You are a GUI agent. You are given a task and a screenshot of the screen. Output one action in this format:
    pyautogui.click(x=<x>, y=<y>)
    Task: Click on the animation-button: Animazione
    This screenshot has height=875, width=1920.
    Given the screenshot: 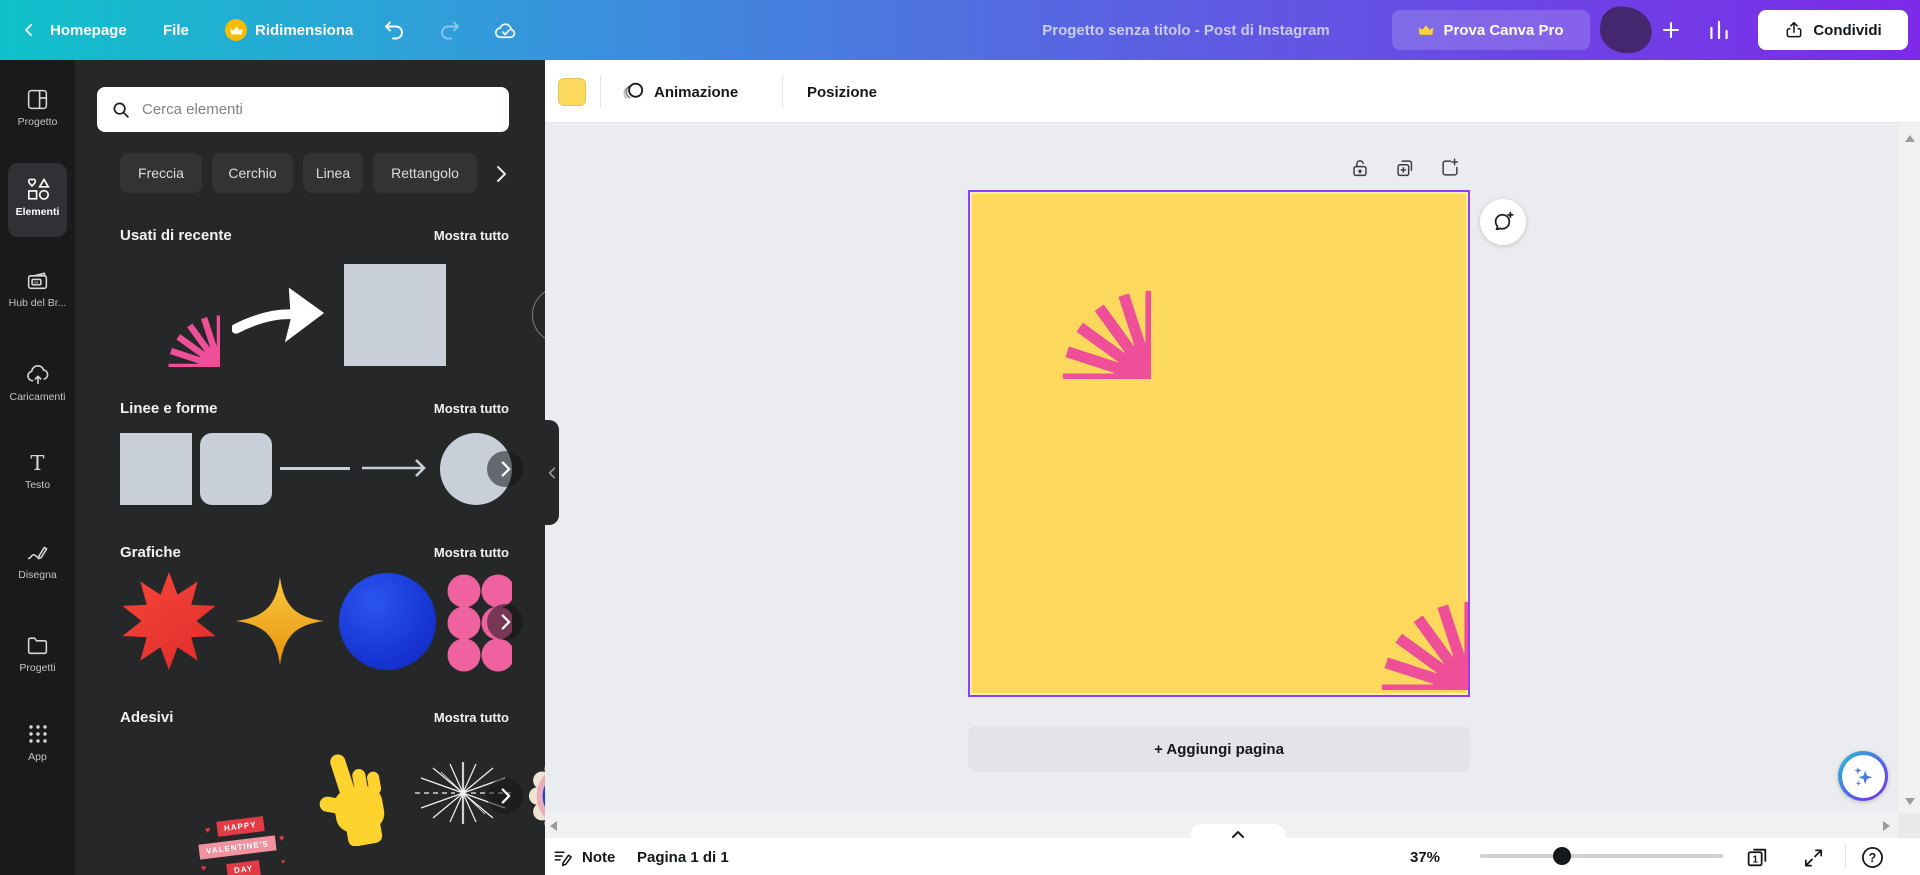 What is the action you would take?
    pyautogui.click(x=679, y=92)
    